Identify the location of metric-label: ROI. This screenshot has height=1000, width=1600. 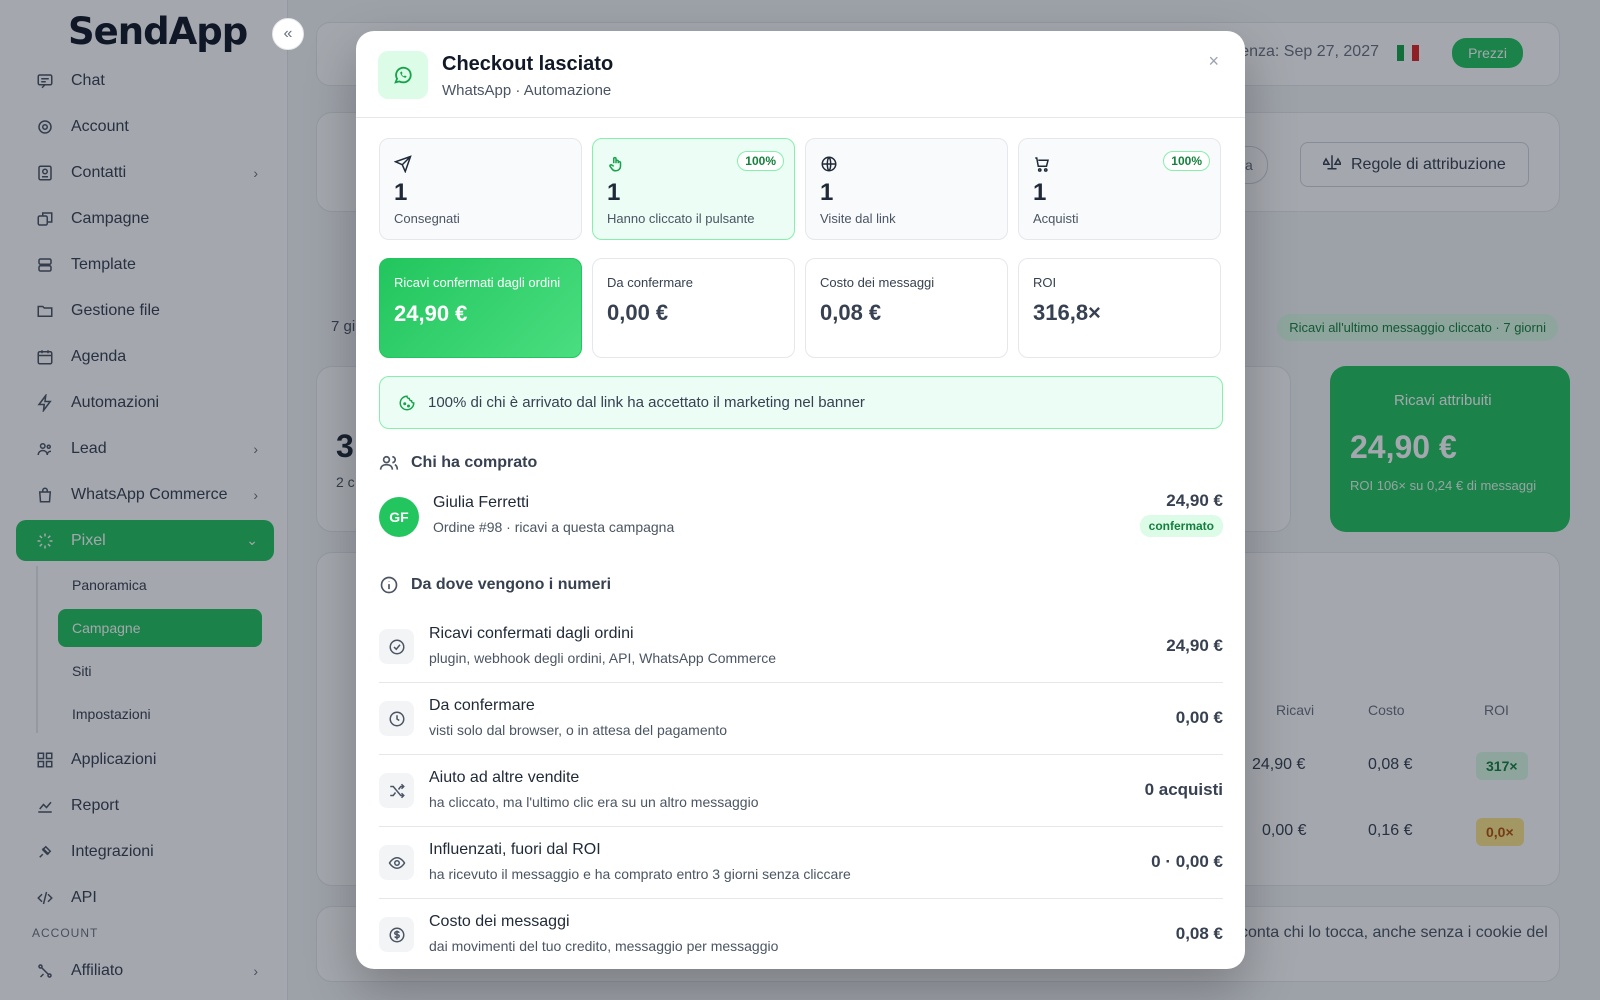
(1045, 282).